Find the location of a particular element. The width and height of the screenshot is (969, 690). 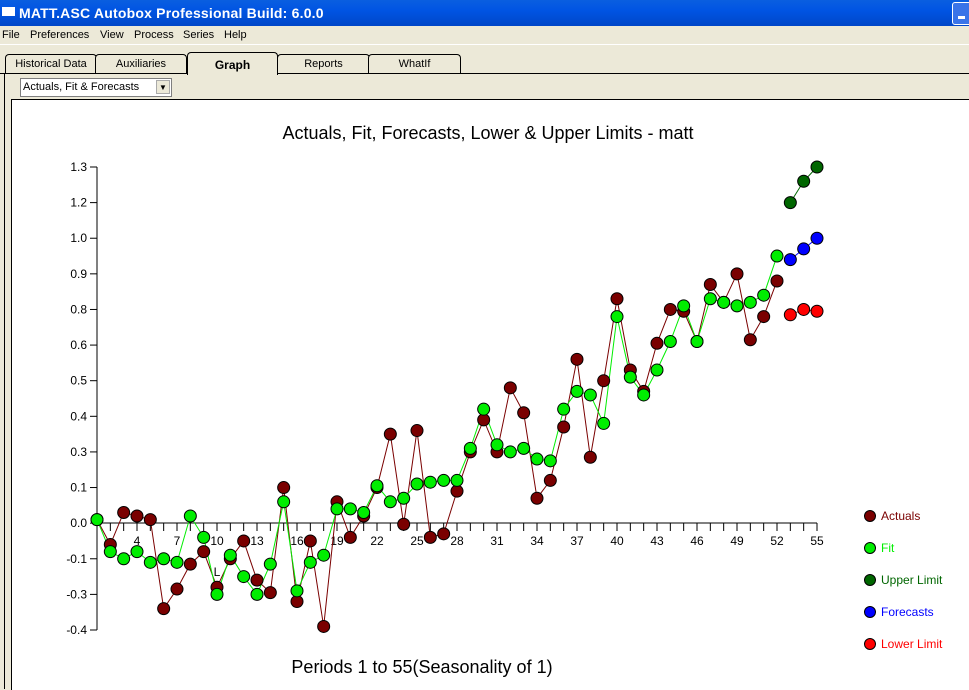

y-tick-label: 0.6 is located at coordinates (78, 345).